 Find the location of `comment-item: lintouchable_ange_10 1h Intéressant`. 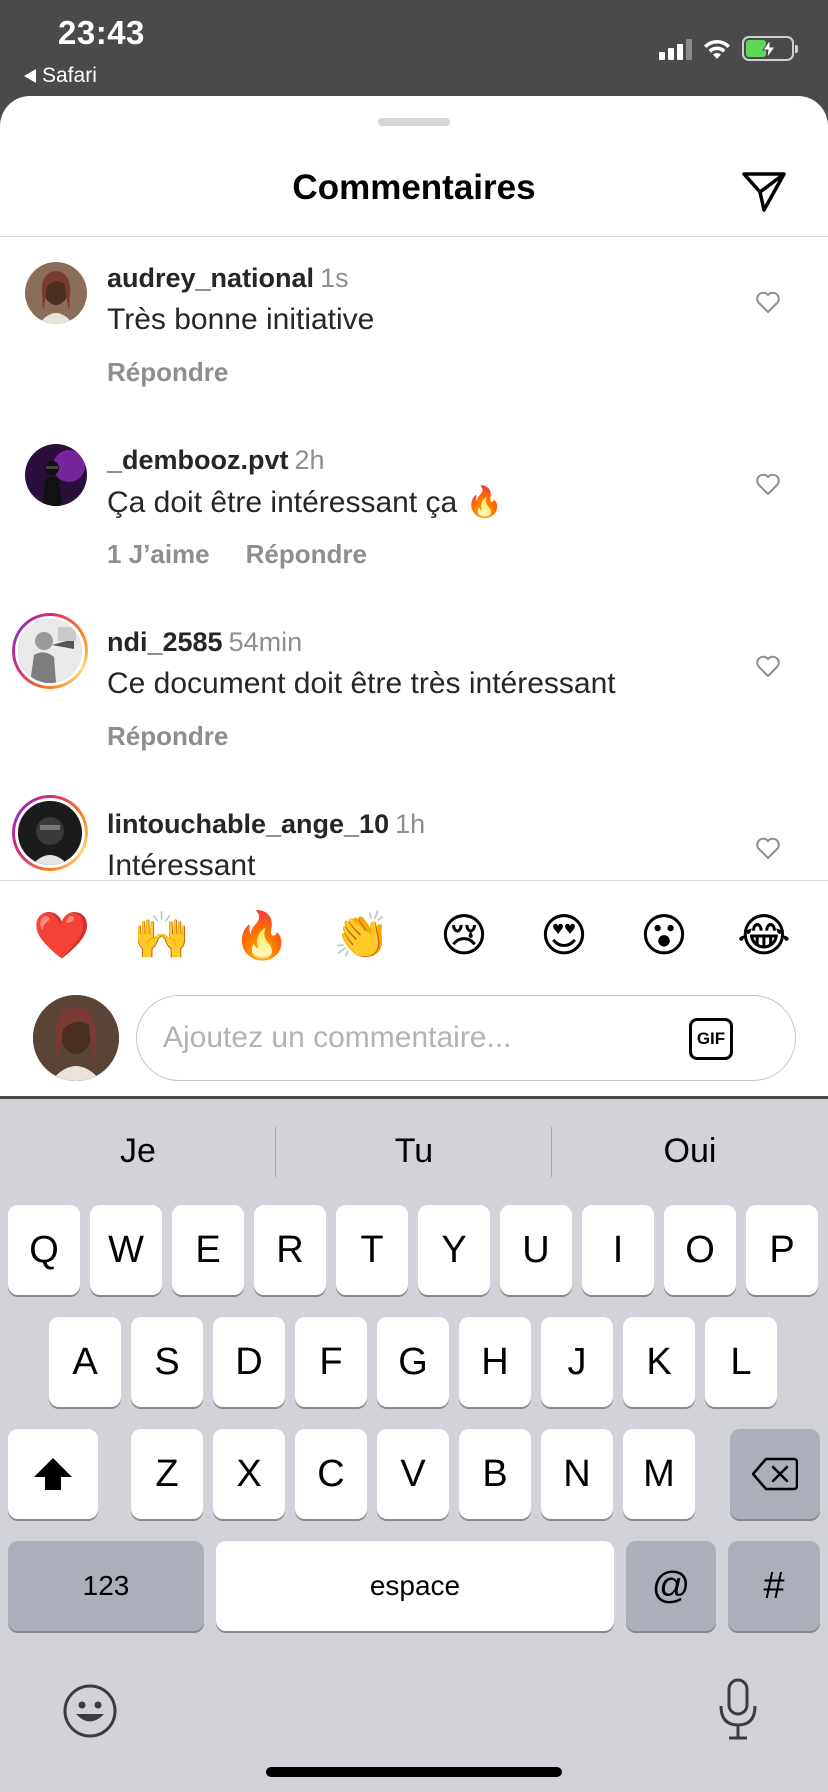

comment-item: lintouchable_ange_10 1h Intéressant is located at coordinates (414, 830).